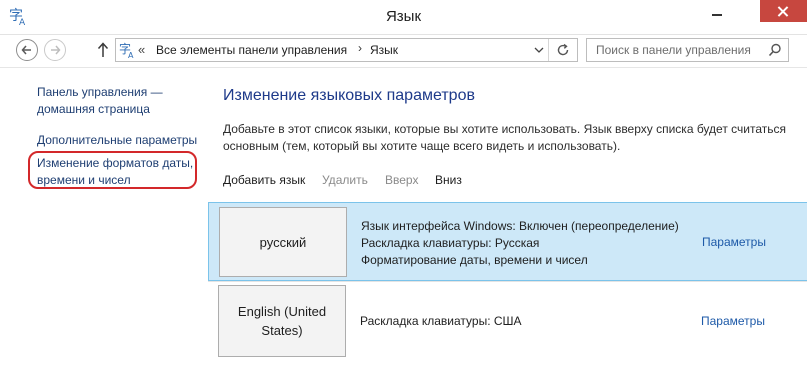  Describe the element at coordinates (264, 180) in the screenshot. I see `add-language-button: Добавить язык` at that location.